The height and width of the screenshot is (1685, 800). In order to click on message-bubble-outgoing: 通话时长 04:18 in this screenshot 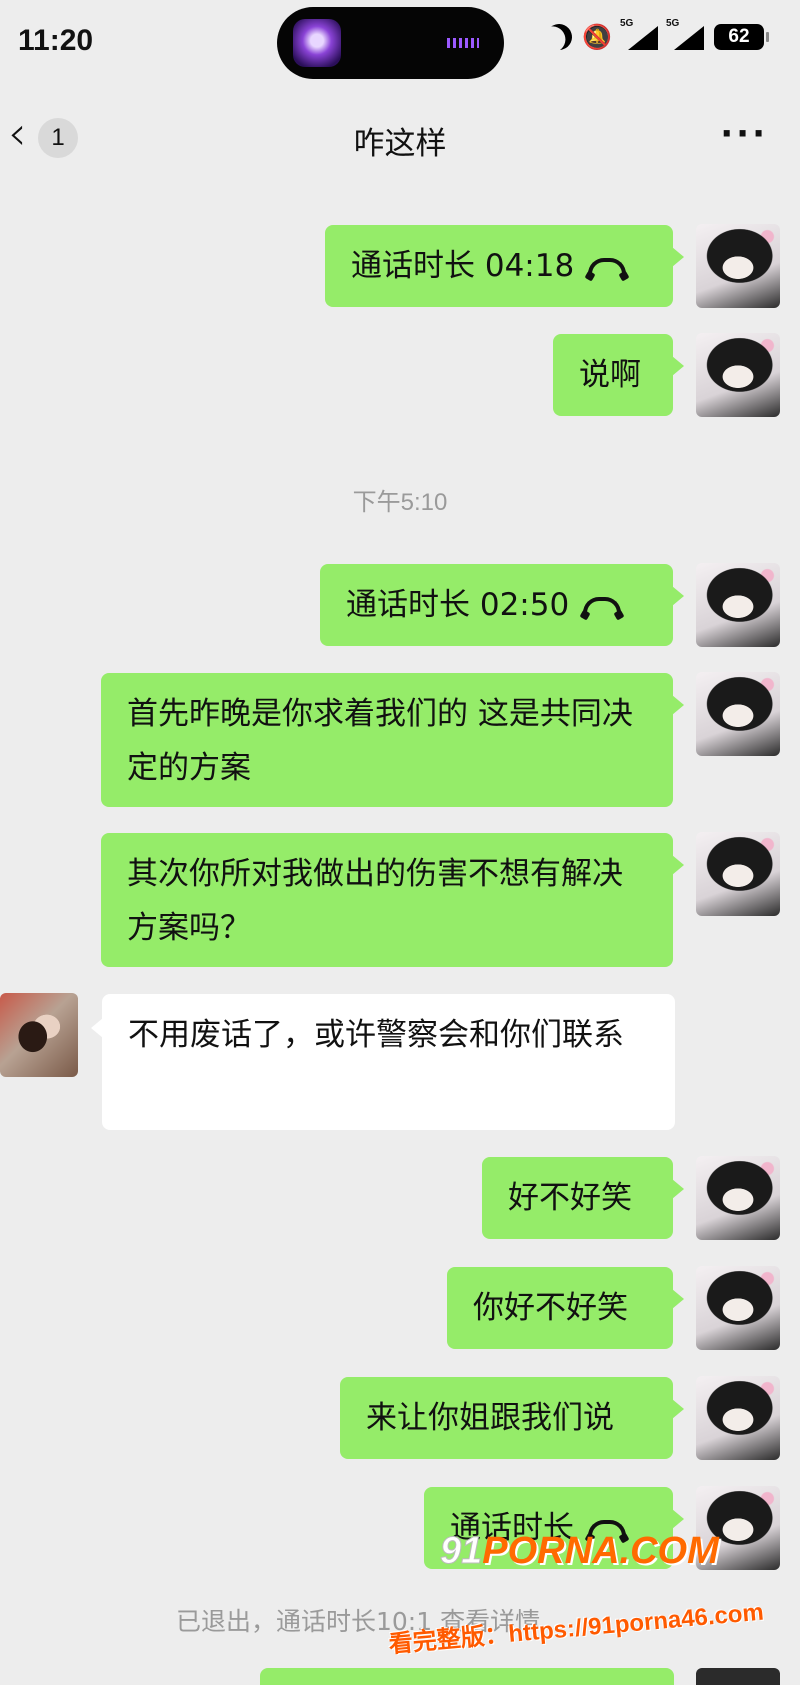, I will do `click(504, 266)`.